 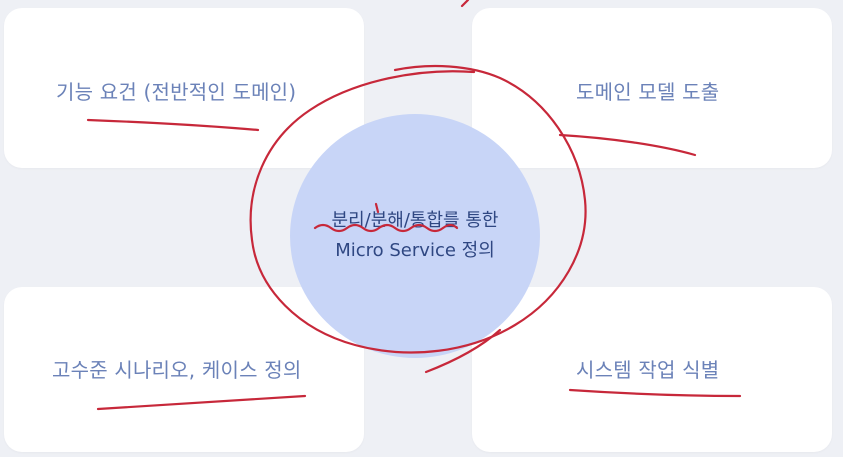 What do you see at coordinates (415, 250) in the screenshot?
I see `center-title-line2: Micro Service 정의` at bounding box center [415, 250].